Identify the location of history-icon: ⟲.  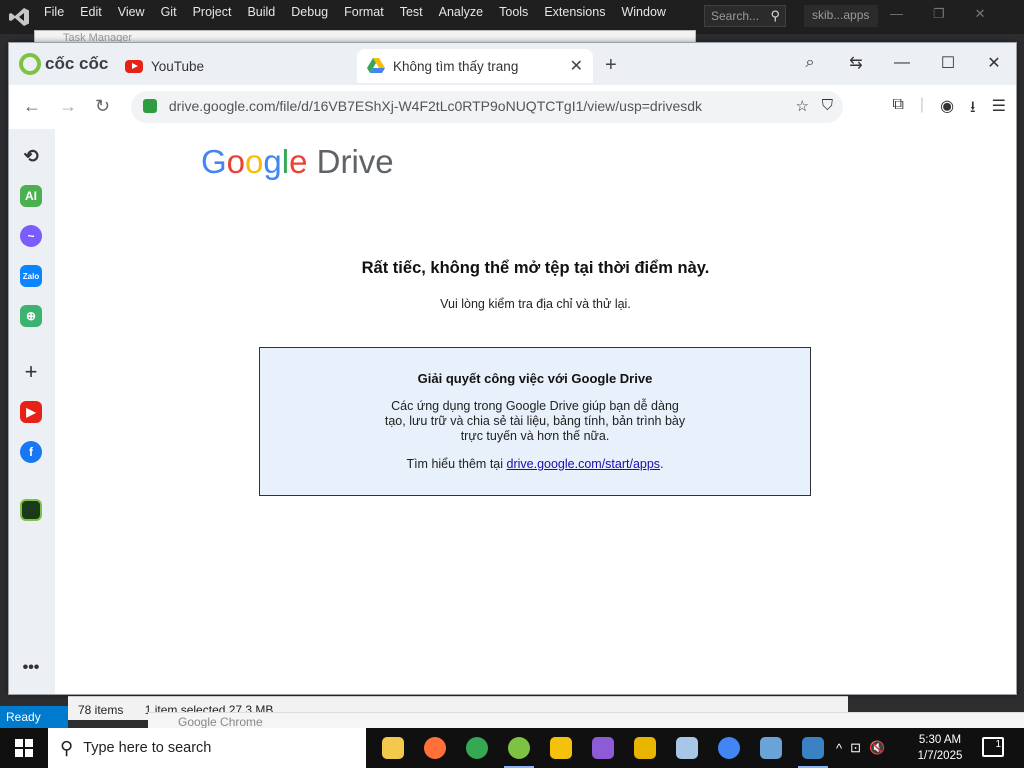
(31, 156).